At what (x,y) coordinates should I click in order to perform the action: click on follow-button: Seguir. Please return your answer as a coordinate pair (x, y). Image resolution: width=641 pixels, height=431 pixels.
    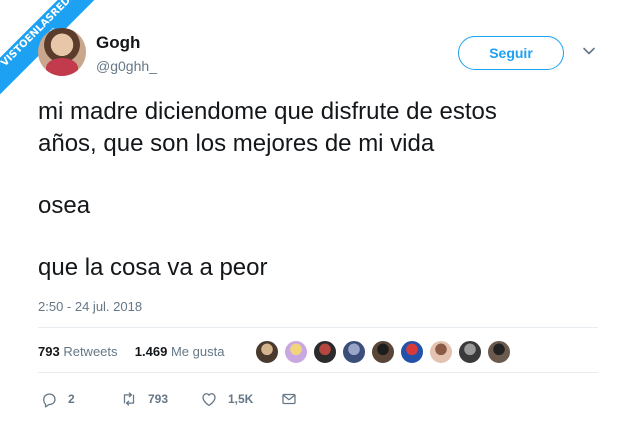
    Looking at the image, I should click on (511, 53).